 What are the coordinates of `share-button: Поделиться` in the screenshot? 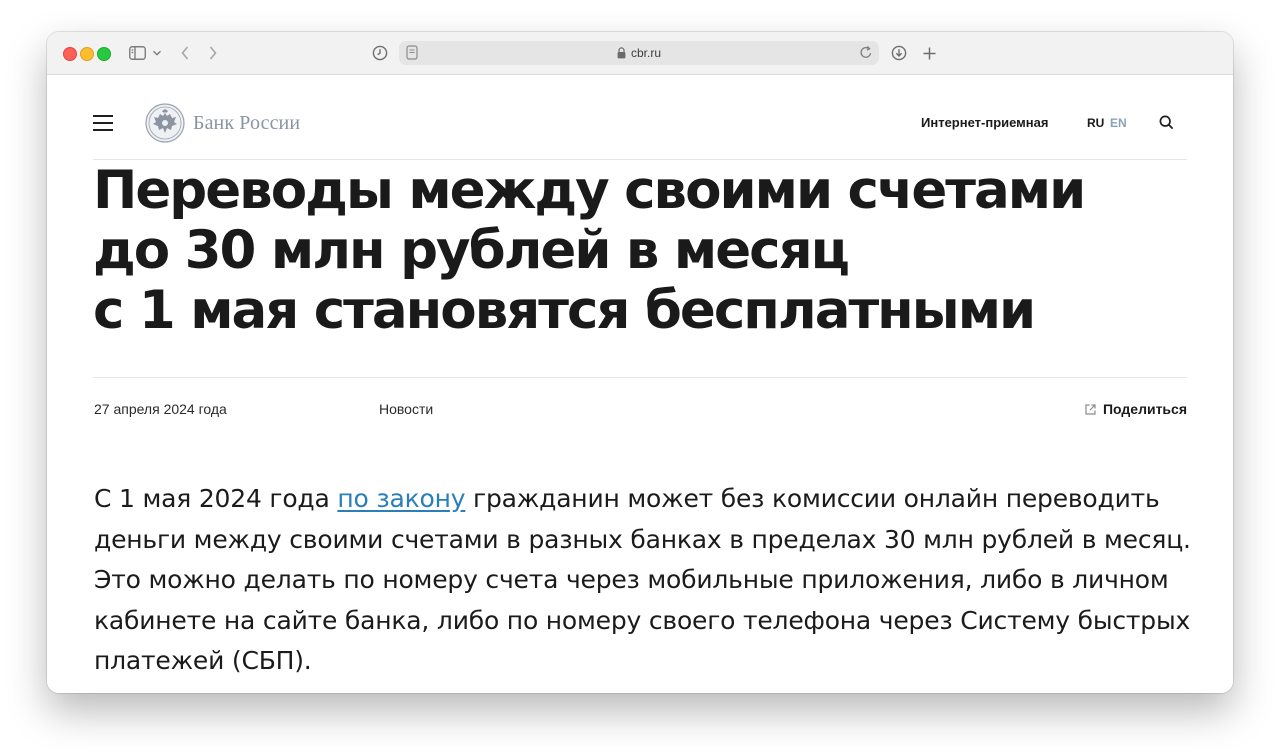 It's located at (1136, 409).